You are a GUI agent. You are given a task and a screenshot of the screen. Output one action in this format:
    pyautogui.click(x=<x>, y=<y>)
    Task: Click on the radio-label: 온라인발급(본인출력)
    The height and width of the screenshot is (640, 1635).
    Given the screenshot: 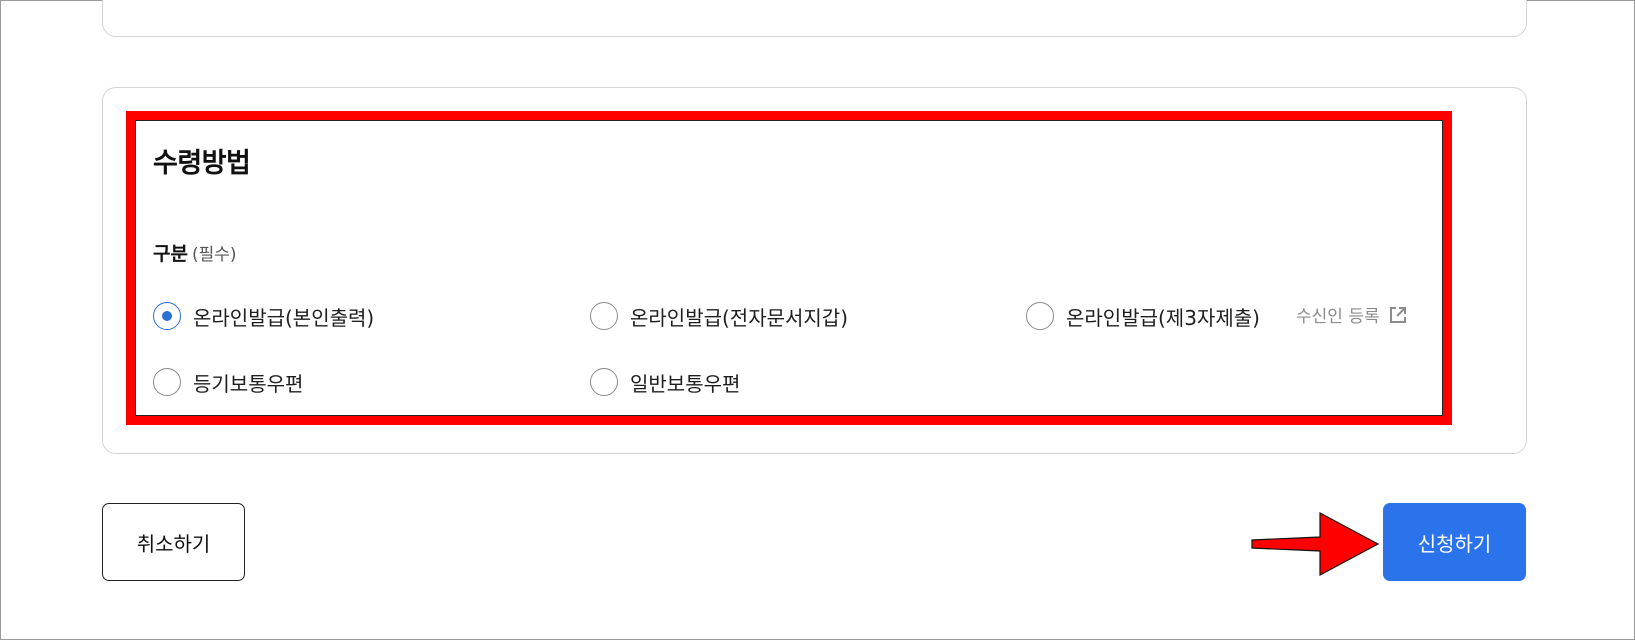 What is the action you would take?
    pyautogui.click(x=284, y=317)
    